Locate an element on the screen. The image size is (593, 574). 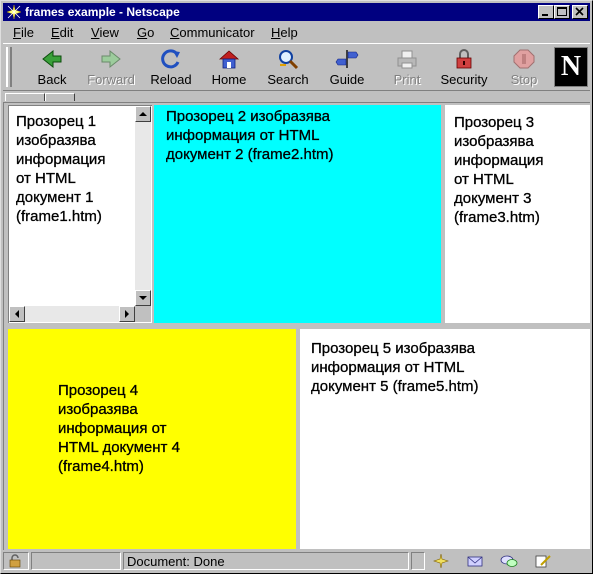
menu-go: Go is located at coordinates (145, 32).